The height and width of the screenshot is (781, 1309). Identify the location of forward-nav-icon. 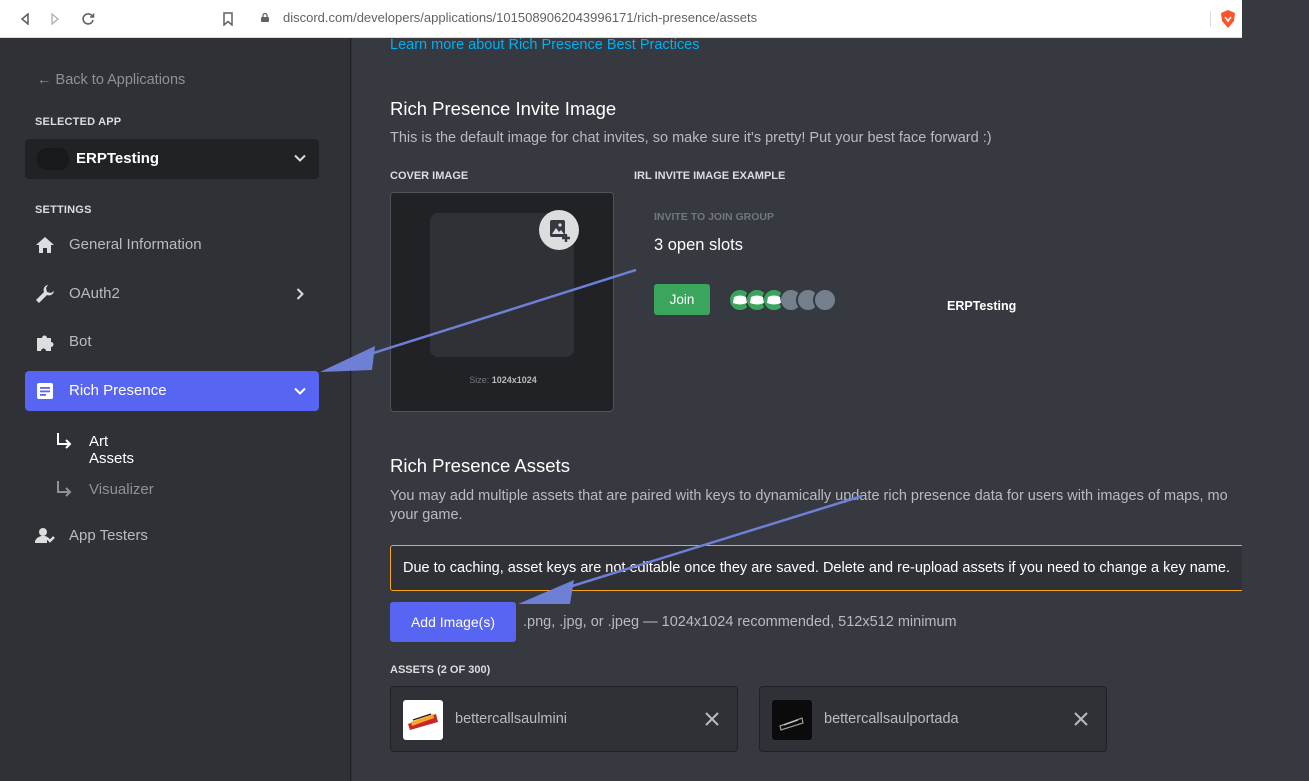
(55, 19).